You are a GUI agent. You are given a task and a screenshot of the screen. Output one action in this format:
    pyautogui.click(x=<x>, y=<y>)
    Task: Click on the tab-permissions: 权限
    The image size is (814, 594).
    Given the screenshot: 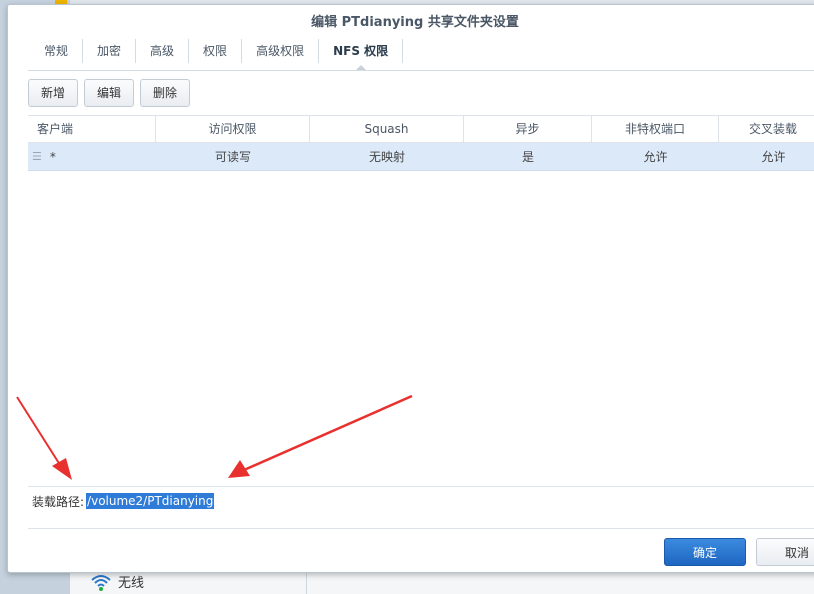 What is the action you would take?
    pyautogui.click(x=216, y=51)
    